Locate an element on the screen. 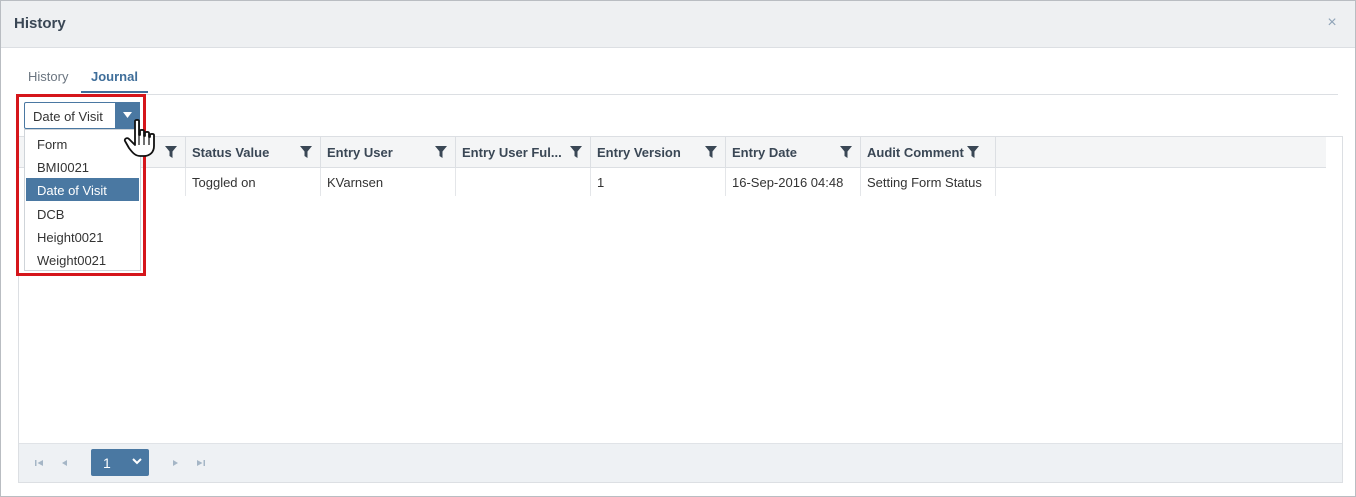 This screenshot has height=497, width=1356. table-cell: 1 is located at coordinates (658, 182).